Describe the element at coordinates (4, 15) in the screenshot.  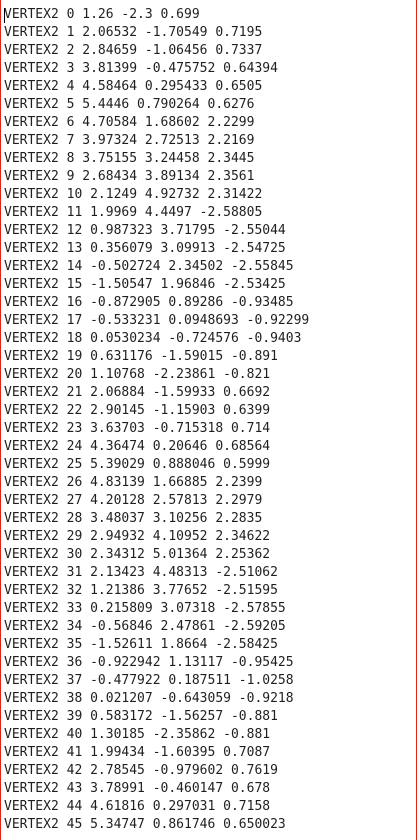
I see `text-caret` at that location.